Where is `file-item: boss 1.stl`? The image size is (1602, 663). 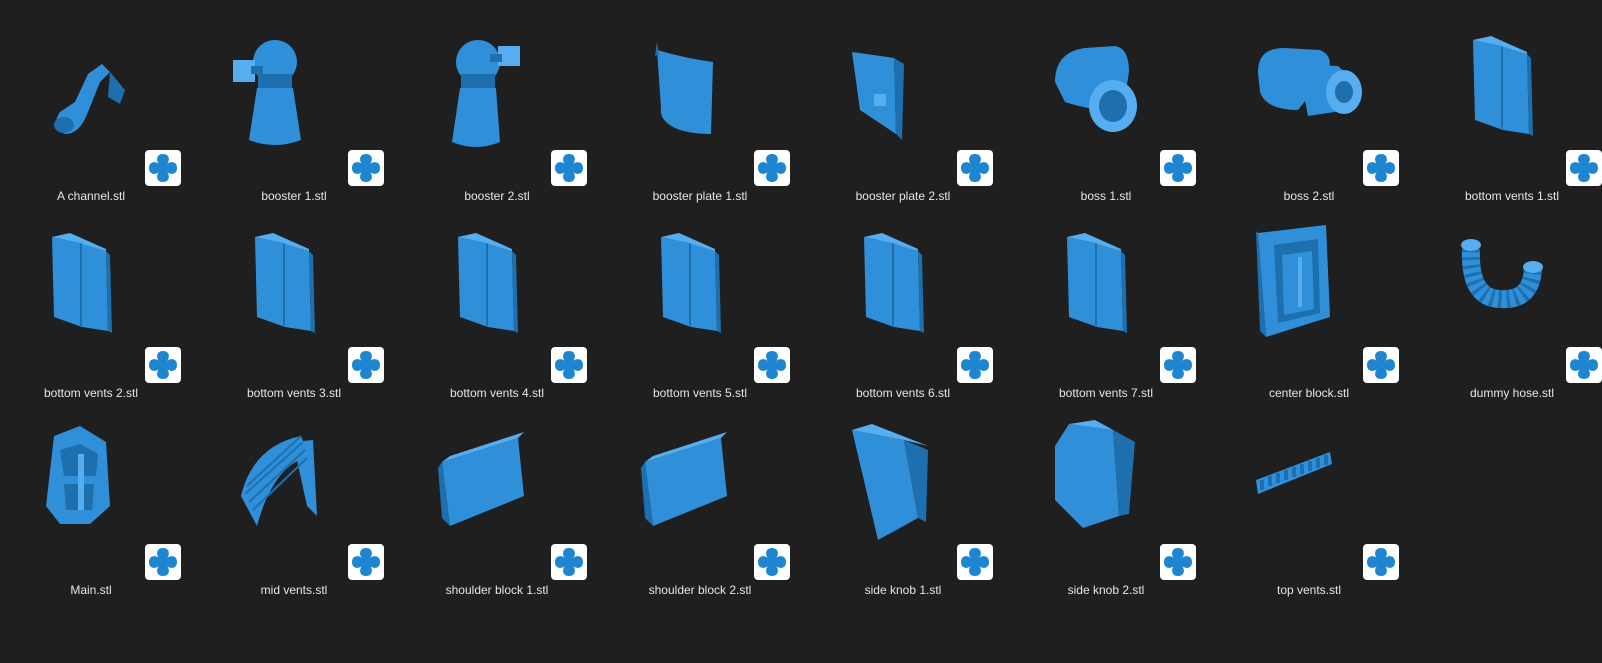
file-item: boss 1.stl is located at coordinates (1121, 107).